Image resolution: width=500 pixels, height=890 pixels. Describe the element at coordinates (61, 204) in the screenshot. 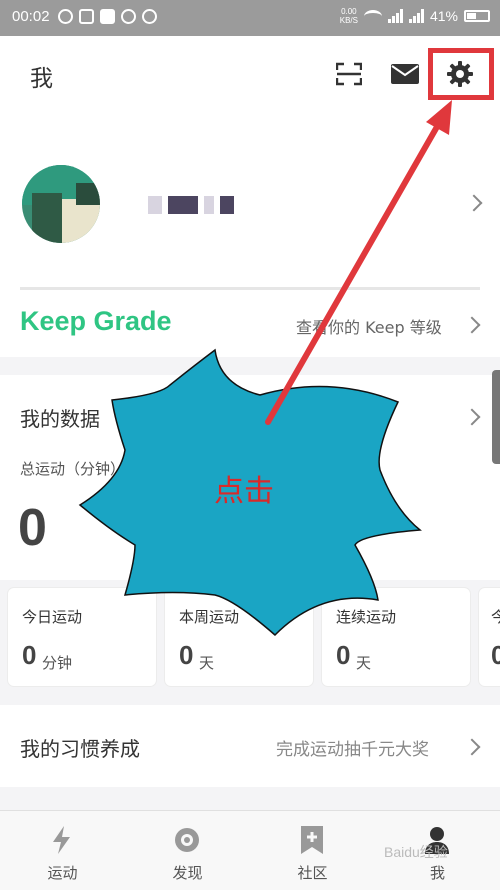

I see `avatar` at that location.